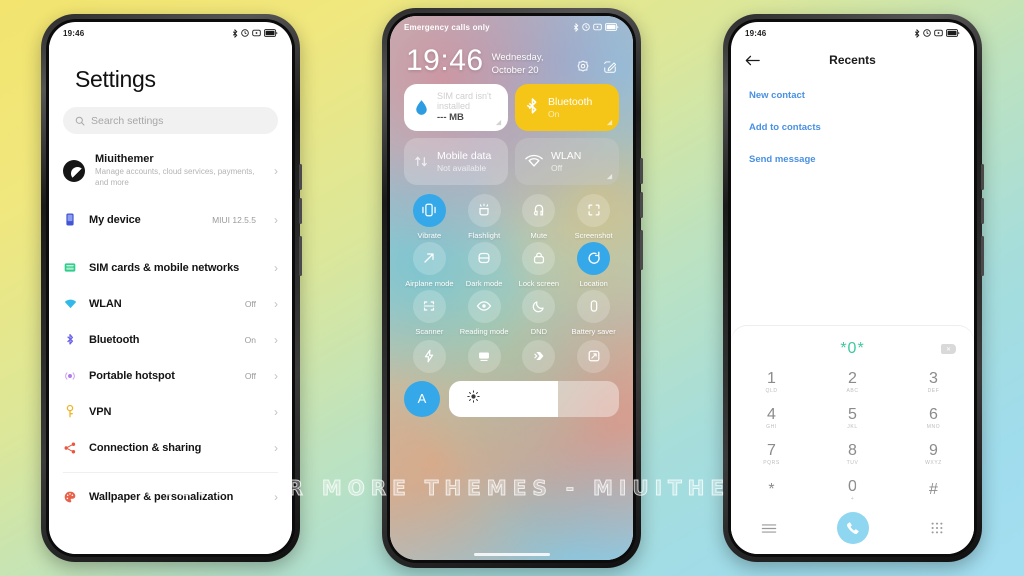 This screenshot has width=1024, height=576. What do you see at coordinates (114, 339) in the screenshot?
I see `sidebar-item-label: Bluetooth` at bounding box center [114, 339].